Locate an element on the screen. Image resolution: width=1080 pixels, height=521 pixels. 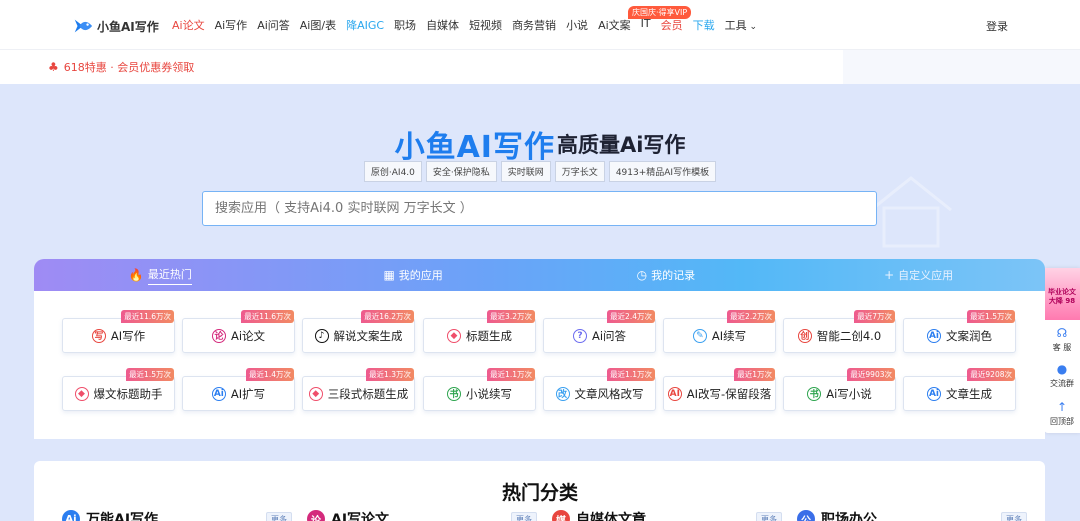
tab-1: 🔥 最近热门 is located at coordinates (160, 275).